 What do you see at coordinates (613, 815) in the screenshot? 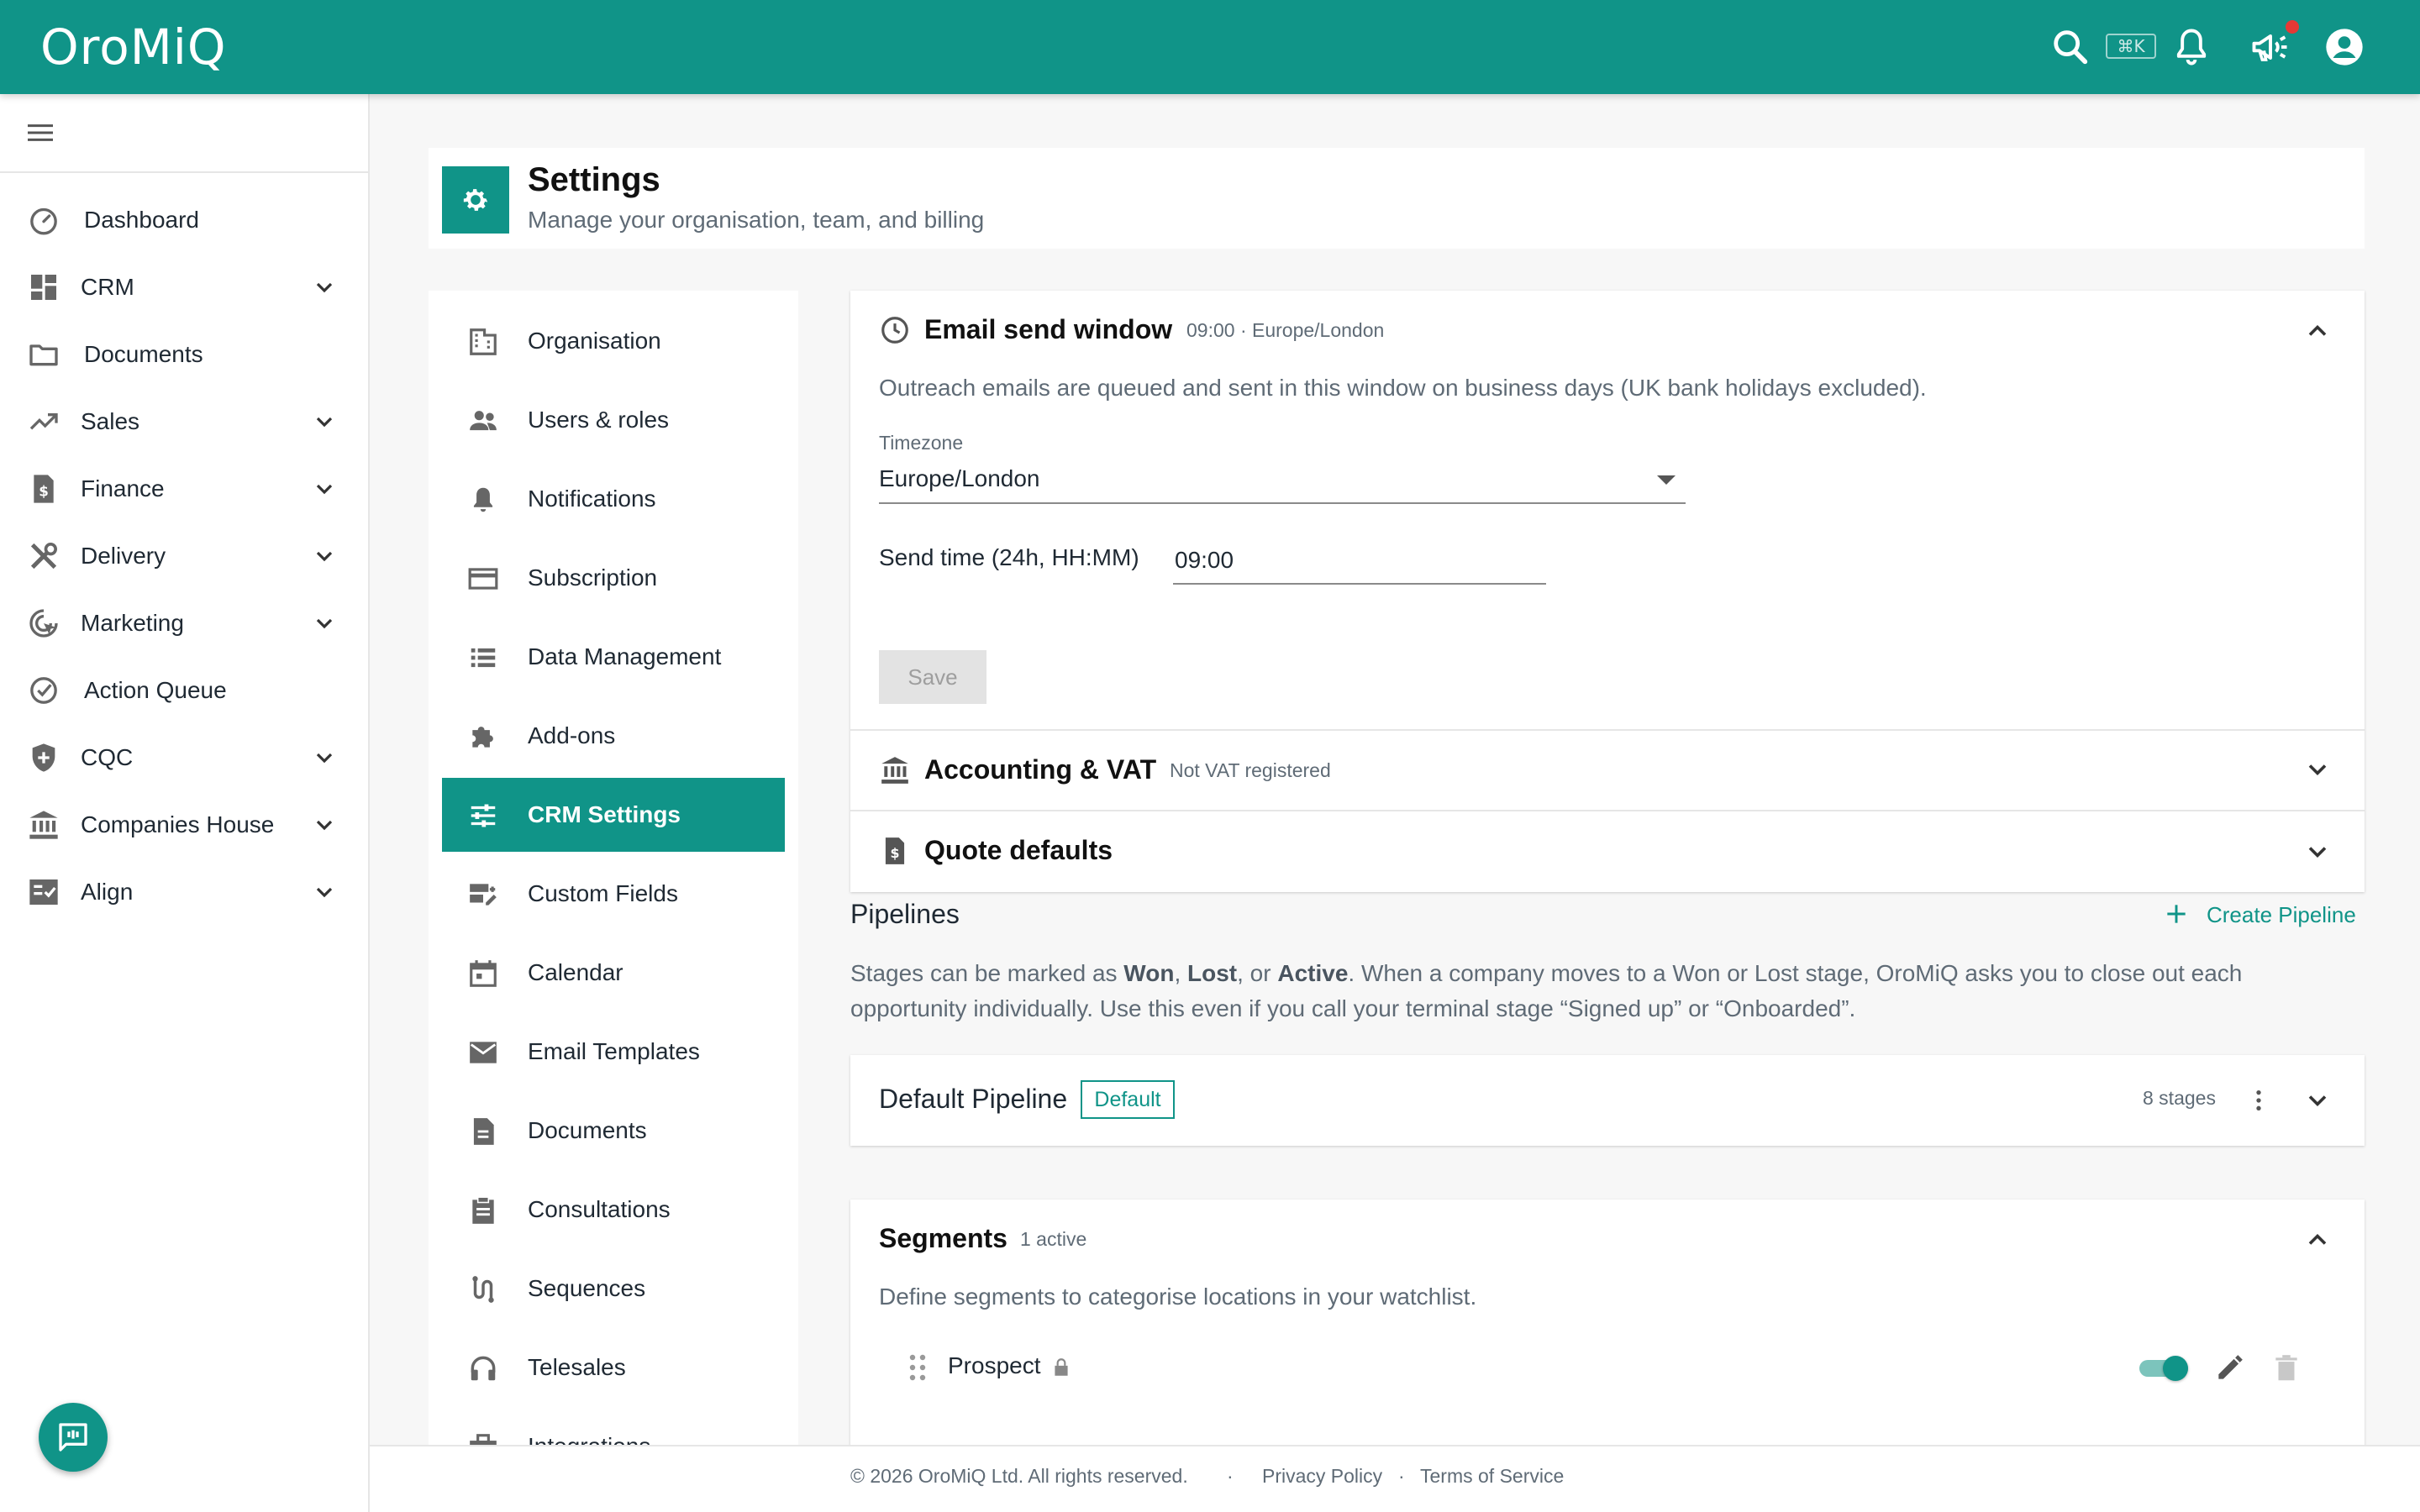
I see `settings-nav-crm-settings: CRM Settings` at bounding box center [613, 815].